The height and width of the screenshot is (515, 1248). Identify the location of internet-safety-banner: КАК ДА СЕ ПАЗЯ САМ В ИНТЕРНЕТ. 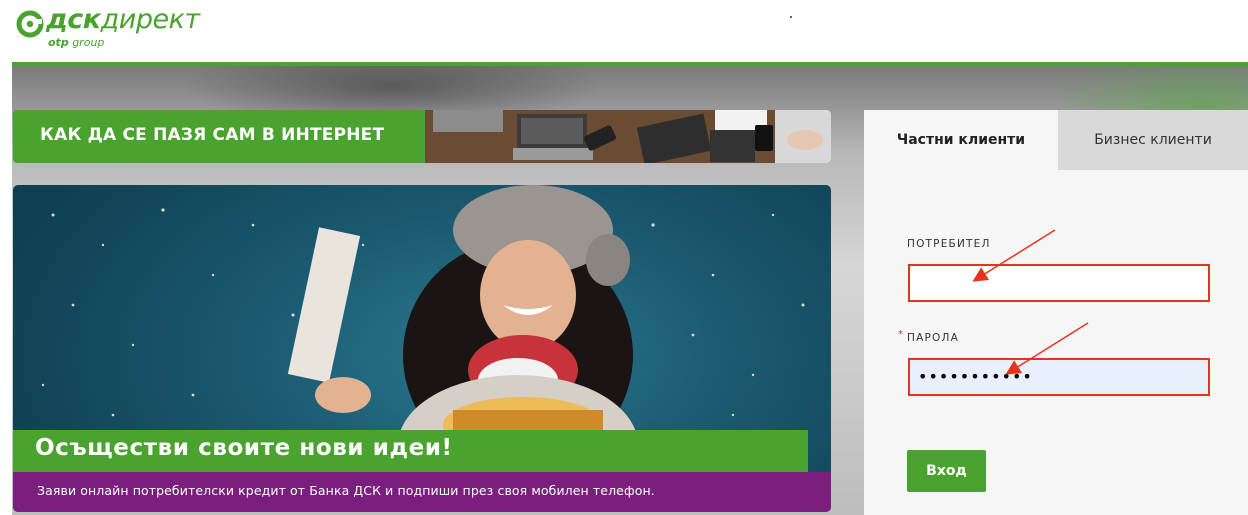
(422, 136).